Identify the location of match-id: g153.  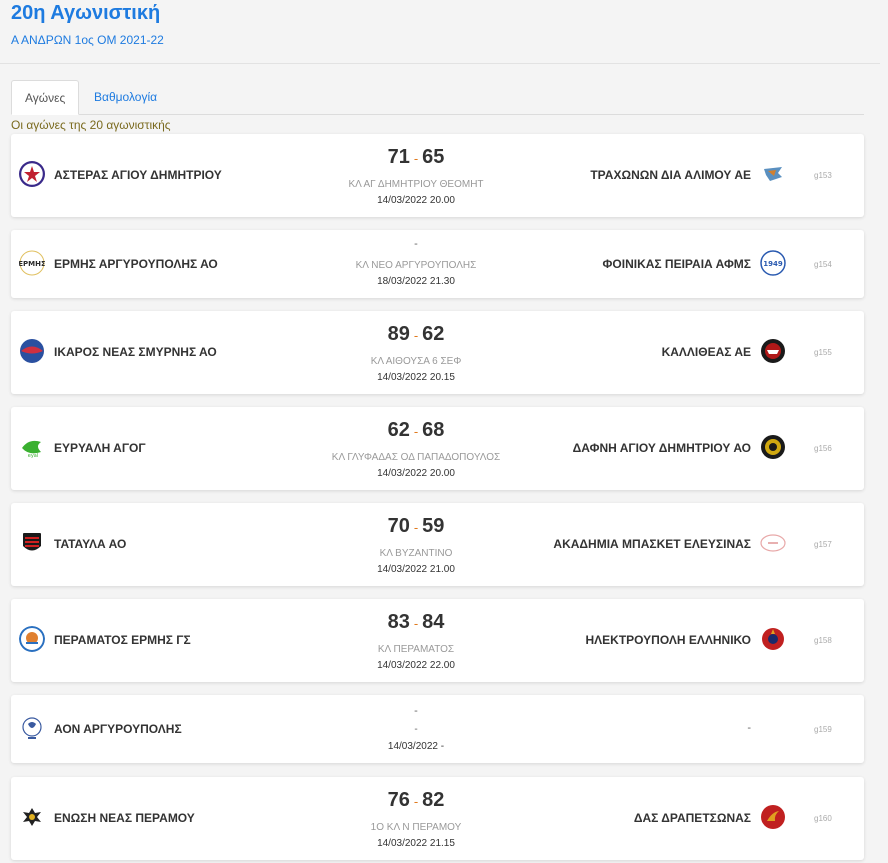
(823, 175).